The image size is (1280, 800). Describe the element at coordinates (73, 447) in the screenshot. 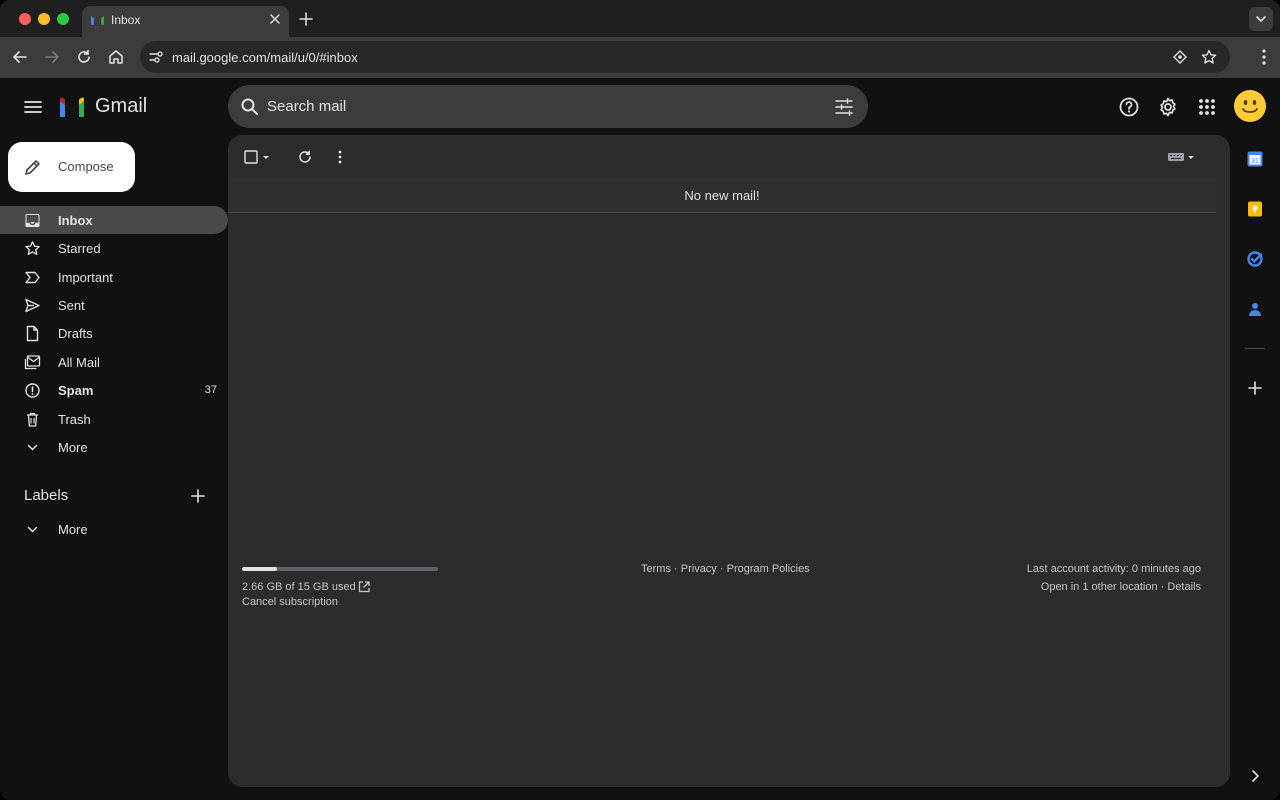

I see `nav-label: More` at that location.